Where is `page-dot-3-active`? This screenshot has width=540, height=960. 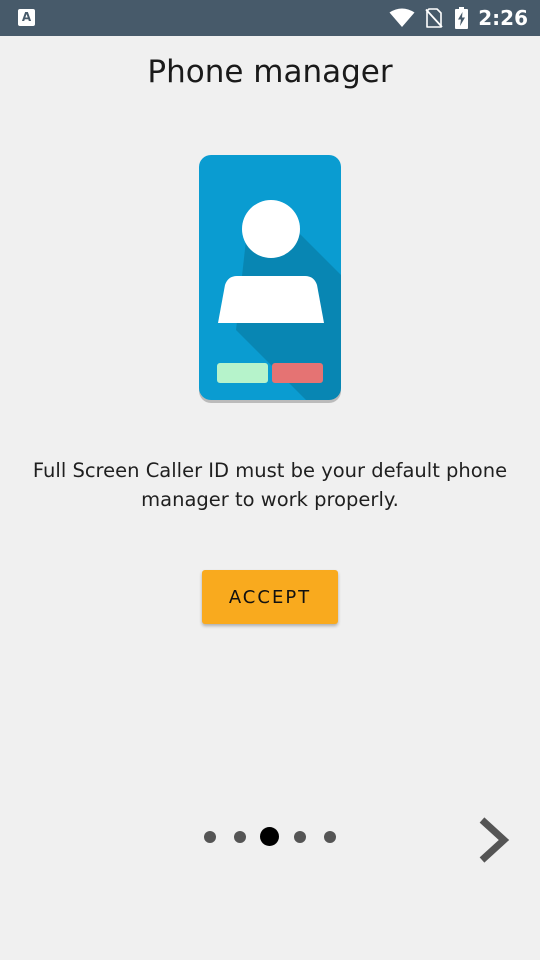 page-dot-3-active is located at coordinates (269, 836).